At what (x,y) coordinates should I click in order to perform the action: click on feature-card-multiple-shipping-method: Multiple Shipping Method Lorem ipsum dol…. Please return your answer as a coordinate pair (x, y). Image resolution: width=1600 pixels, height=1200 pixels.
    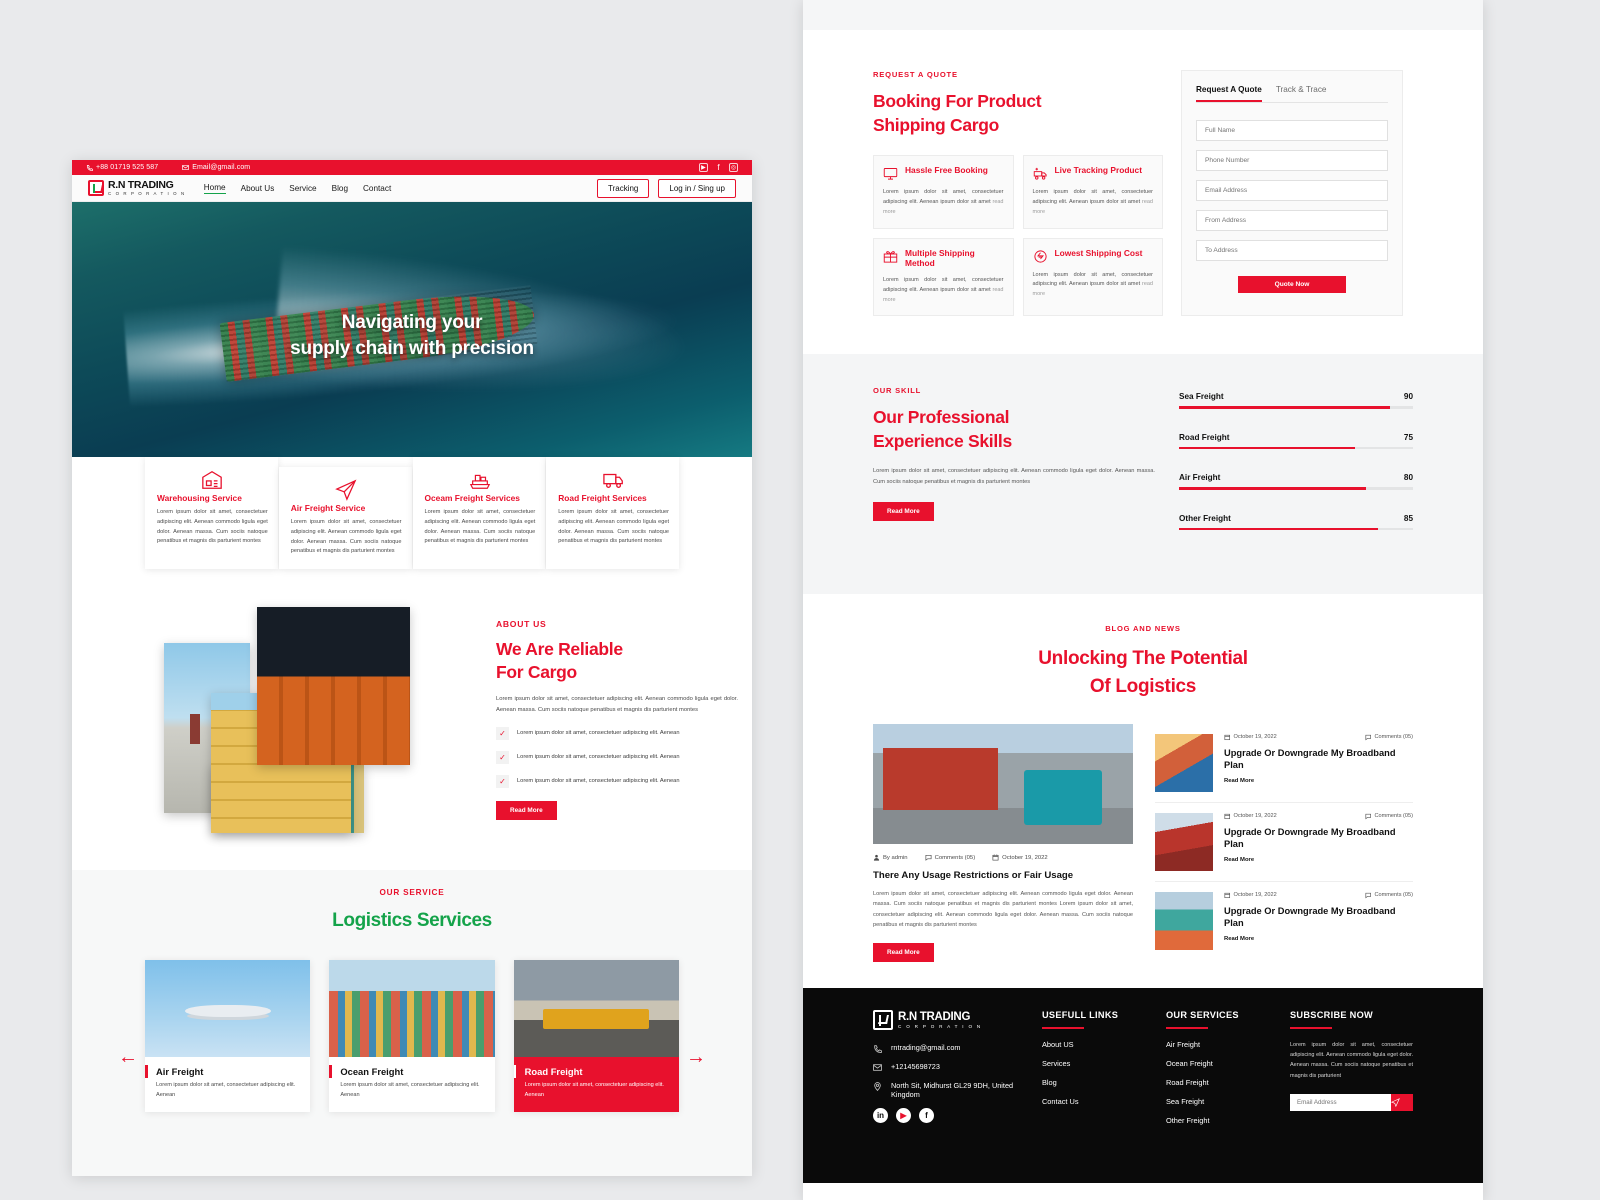
    Looking at the image, I should click on (943, 277).